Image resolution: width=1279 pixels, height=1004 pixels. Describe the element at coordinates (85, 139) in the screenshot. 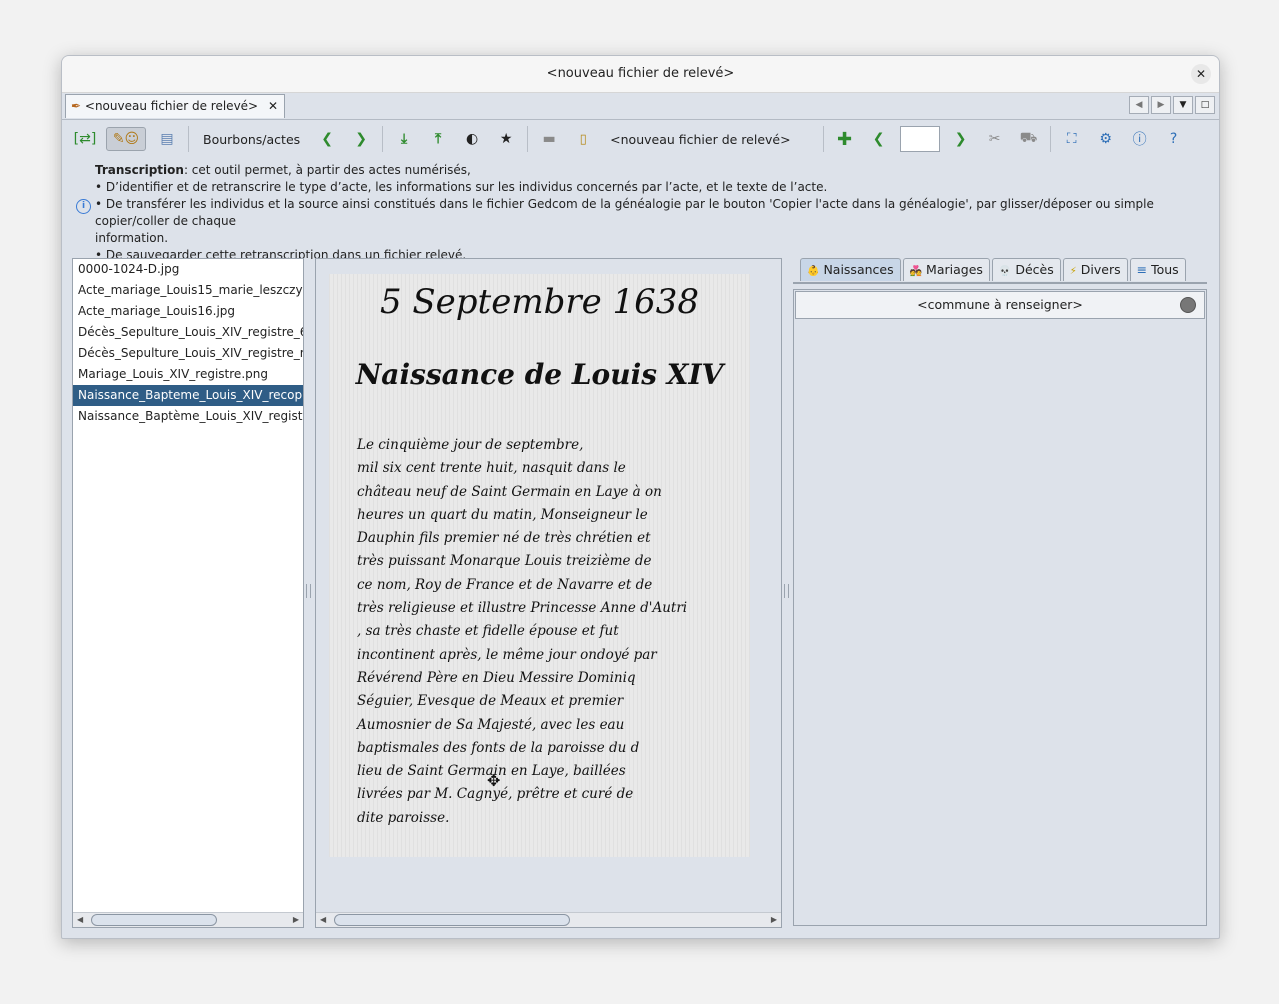

I see `link-mode-icon: [⇄]` at that location.